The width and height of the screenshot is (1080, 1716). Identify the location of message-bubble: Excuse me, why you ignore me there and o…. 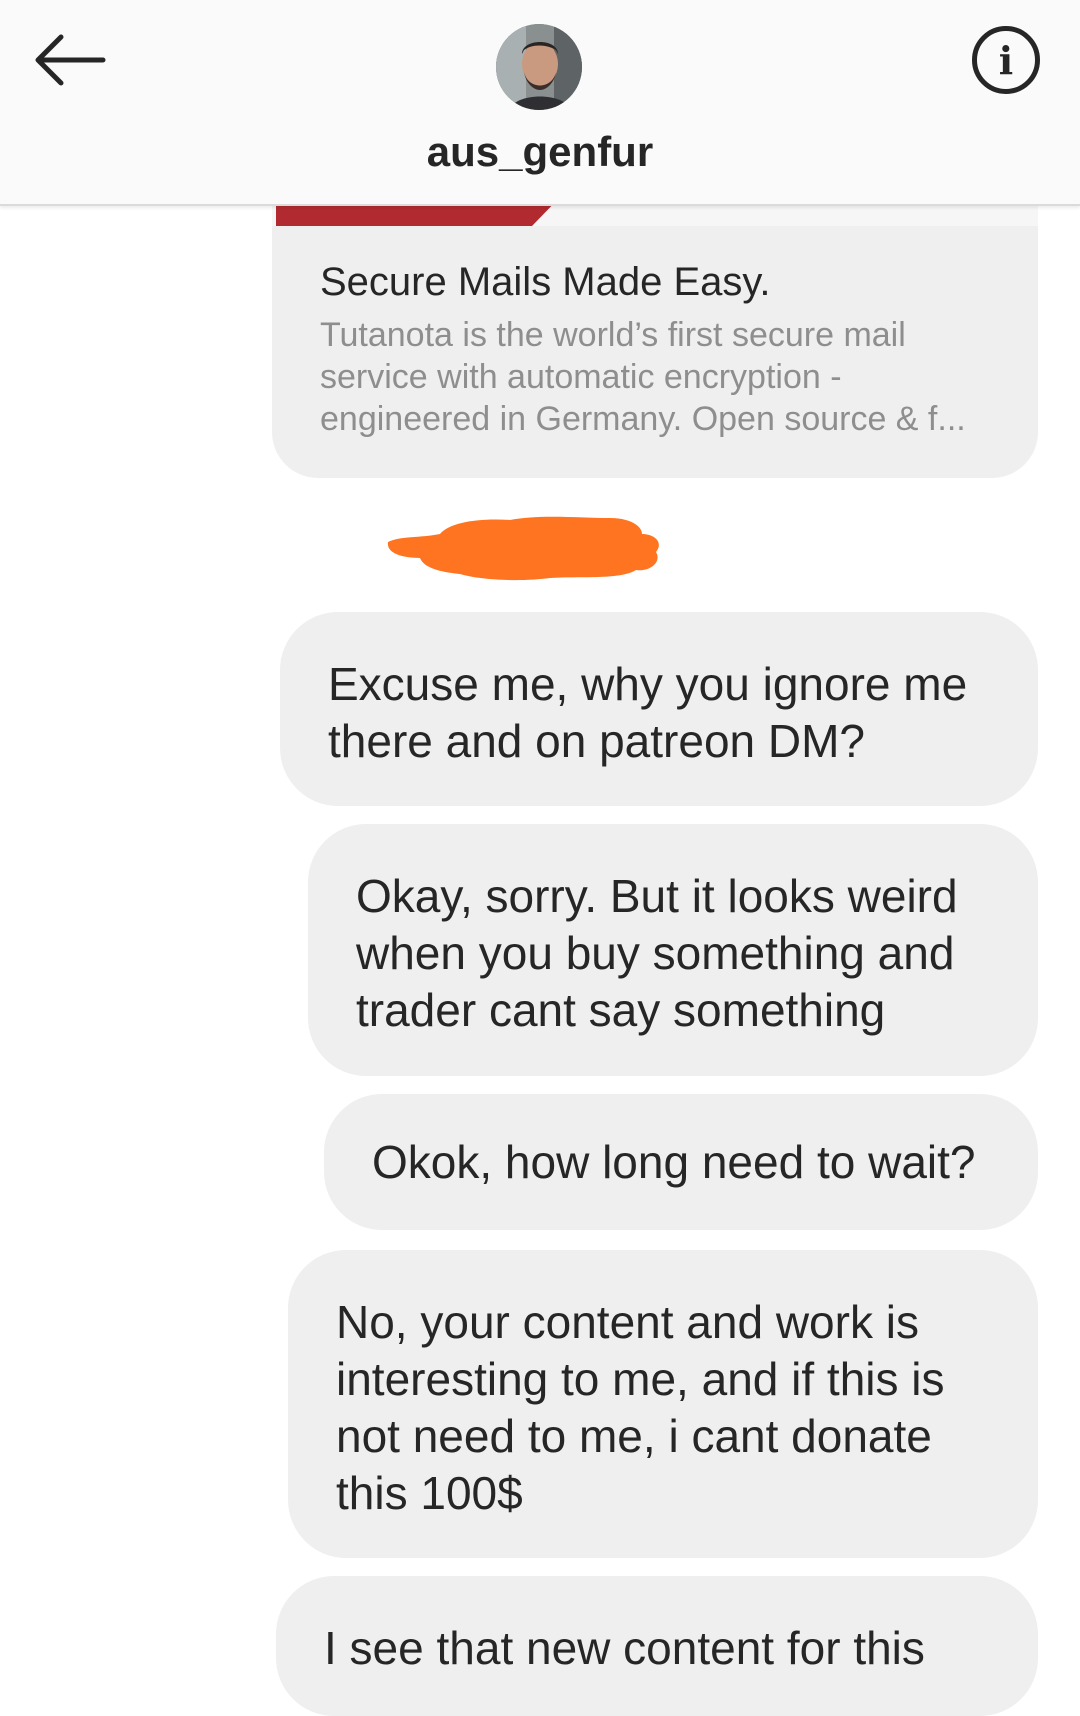
(659, 709).